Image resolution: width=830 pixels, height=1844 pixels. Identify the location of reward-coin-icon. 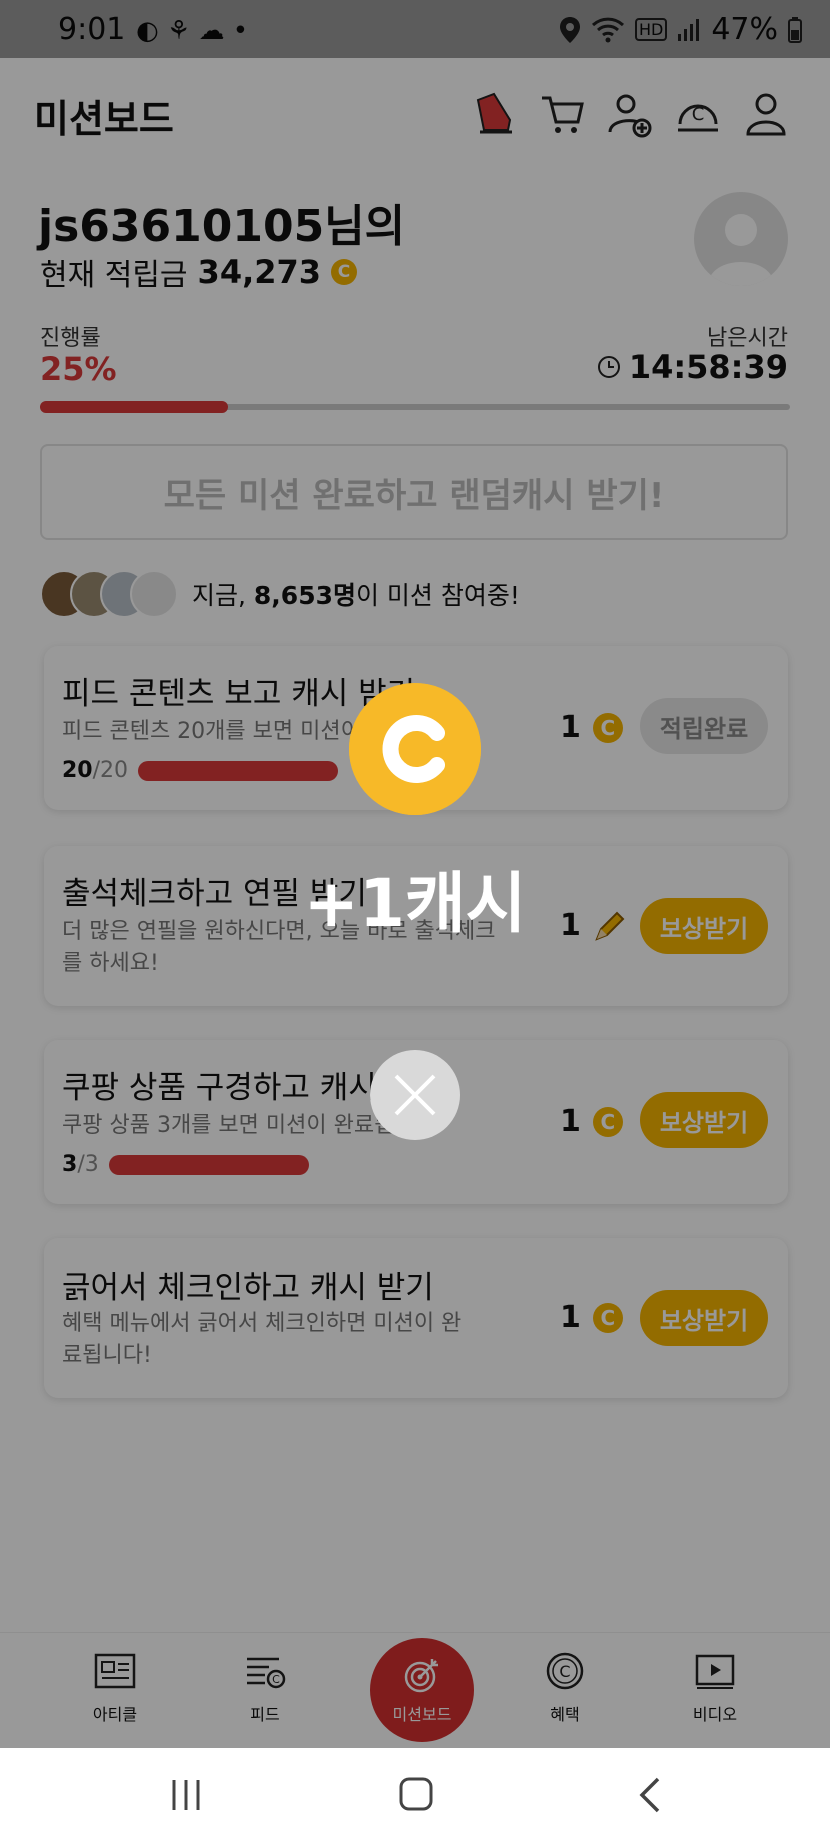
(415, 749).